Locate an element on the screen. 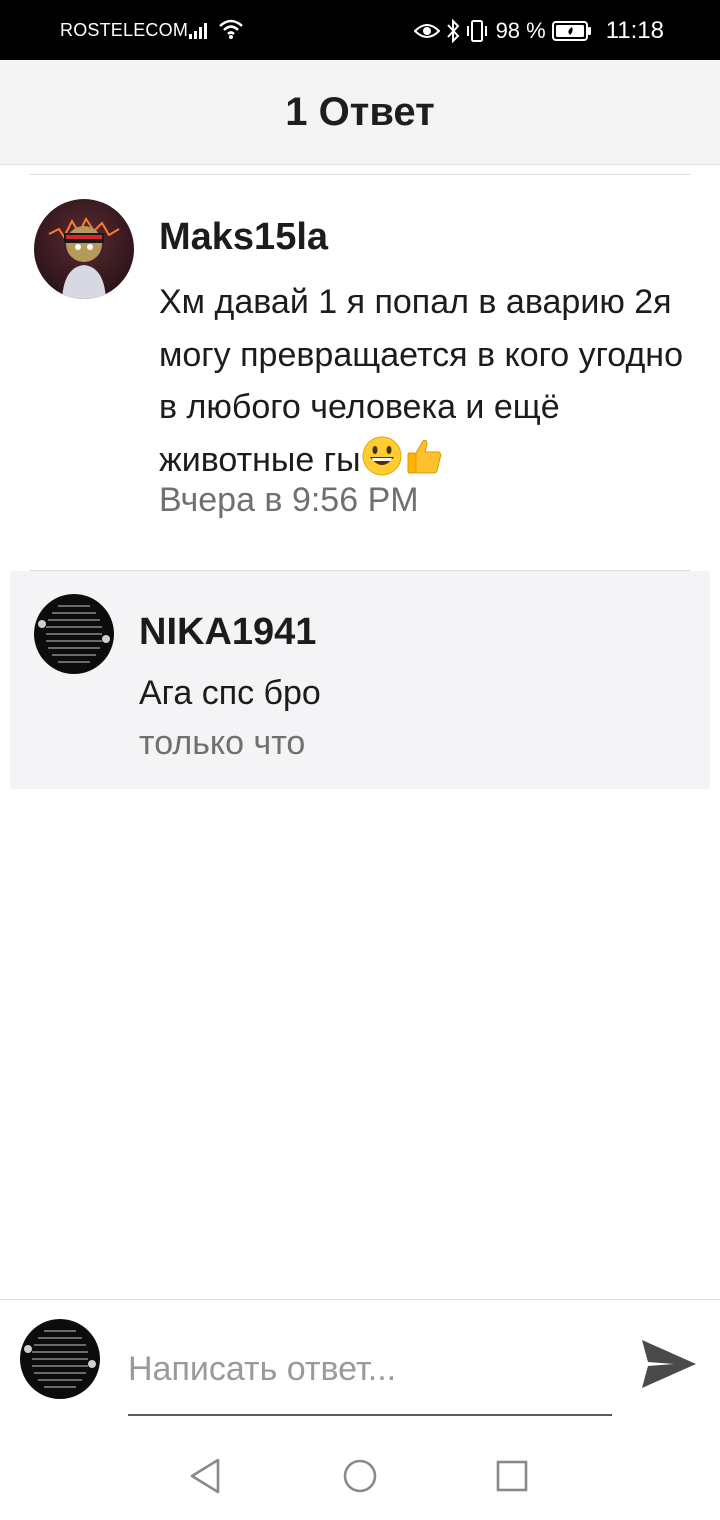 The height and width of the screenshot is (1520, 720). page-title: 1 Ответ is located at coordinates (360, 111).